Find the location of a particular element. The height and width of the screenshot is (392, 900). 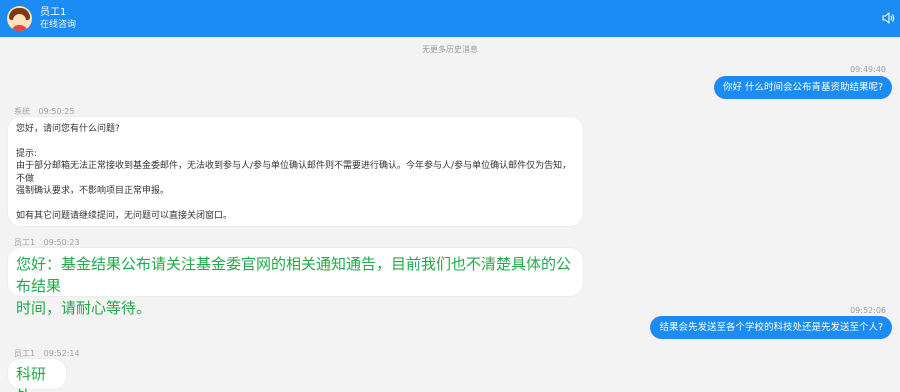

message-line: 提示: is located at coordinates (27, 153).